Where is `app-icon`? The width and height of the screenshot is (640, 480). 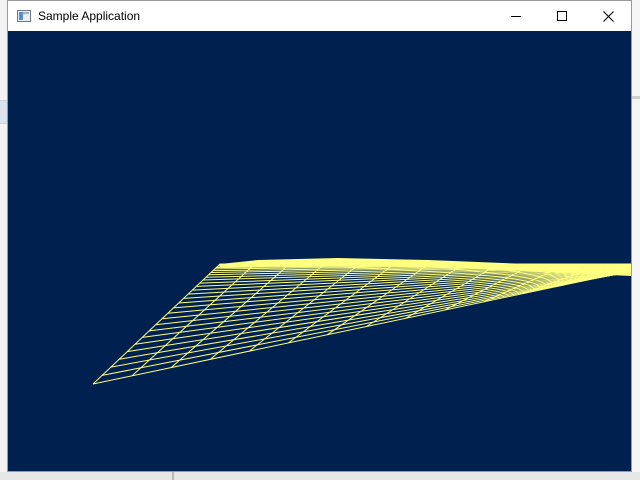 app-icon is located at coordinates (24, 16).